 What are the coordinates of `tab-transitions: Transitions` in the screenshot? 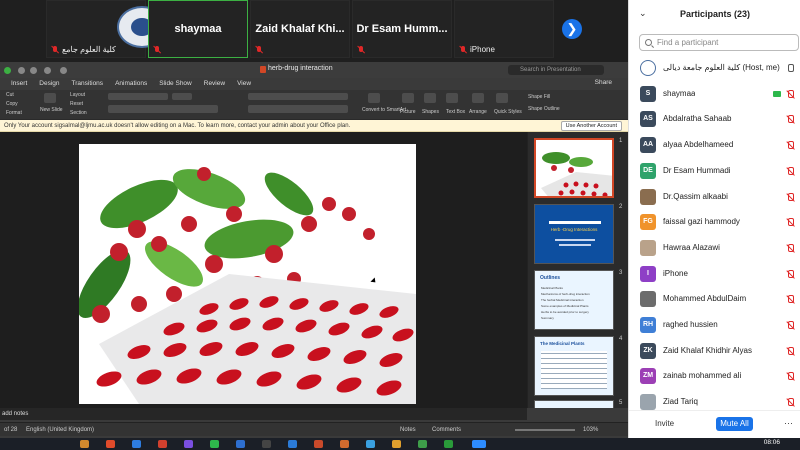 It's located at (88, 84).